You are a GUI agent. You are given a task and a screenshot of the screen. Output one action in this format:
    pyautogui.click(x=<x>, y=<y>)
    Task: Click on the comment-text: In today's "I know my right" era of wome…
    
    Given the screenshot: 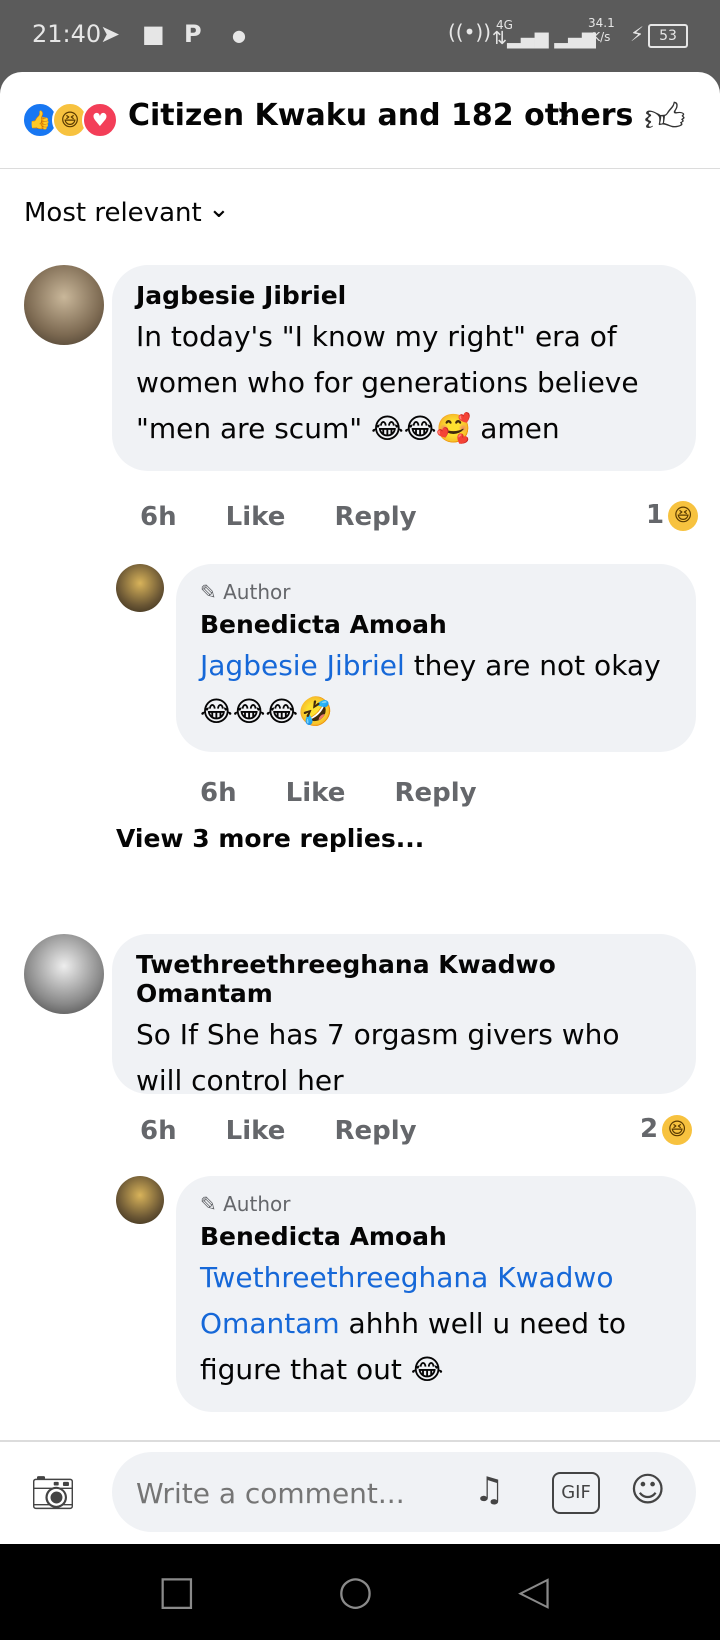 What is the action you would take?
    pyautogui.click(x=387, y=382)
    